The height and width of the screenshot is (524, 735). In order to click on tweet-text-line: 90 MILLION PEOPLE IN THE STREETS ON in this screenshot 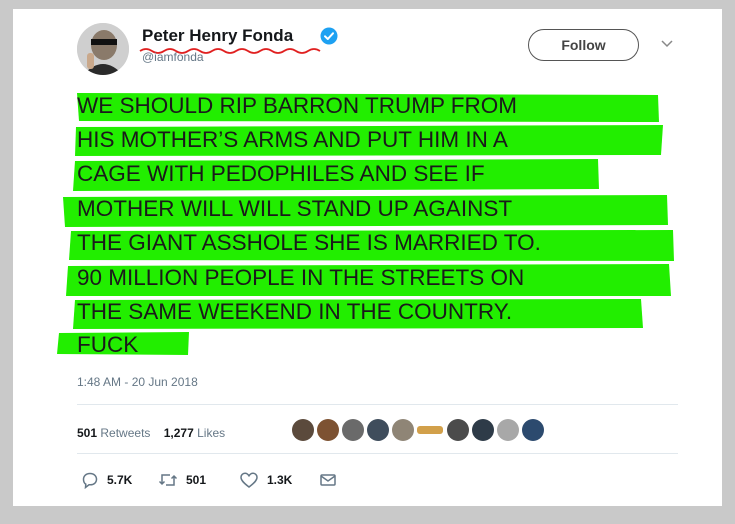, I will do `click(301, 277)`.